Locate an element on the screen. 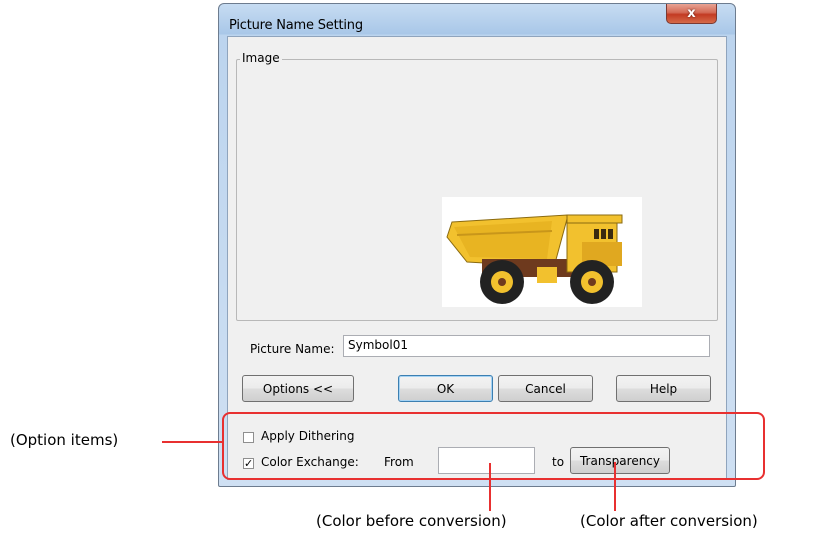 The width and height of the screenshot is (816, 542). image-group-label: Image is located at coordinates (261, 58).